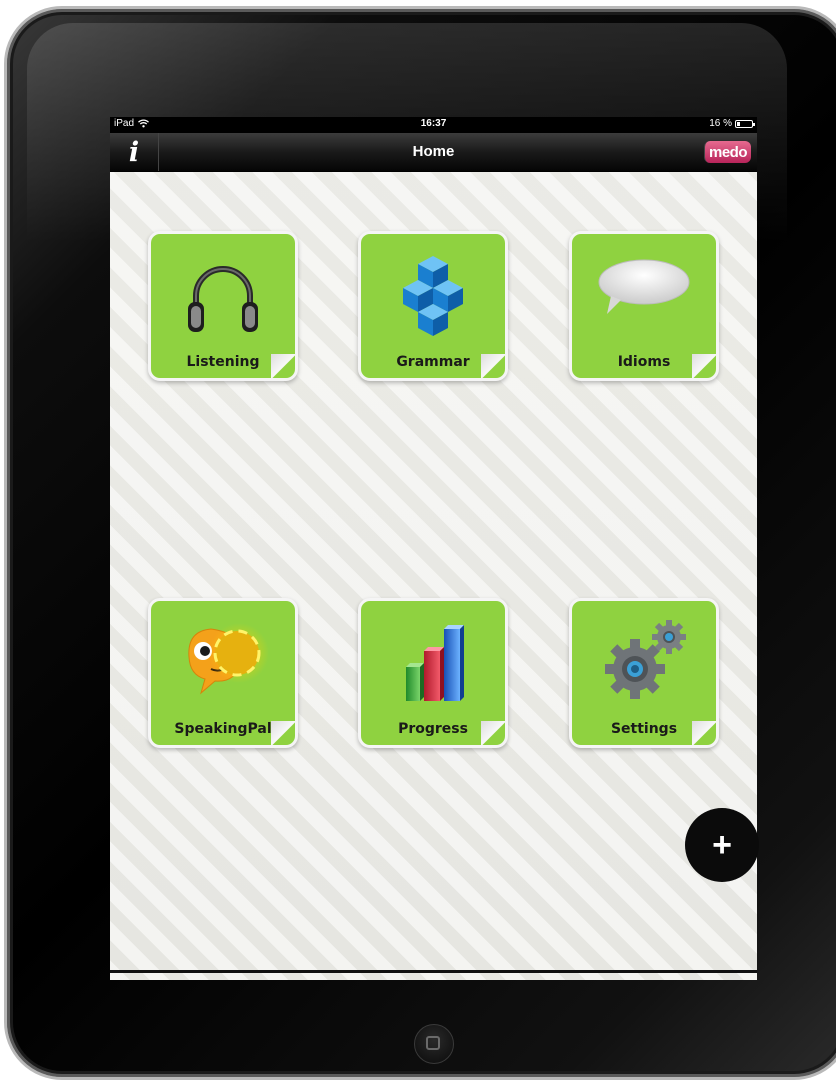 This screenshot has height=1084, width=836. I want to click on home-square-icon, so click(433, 1043).